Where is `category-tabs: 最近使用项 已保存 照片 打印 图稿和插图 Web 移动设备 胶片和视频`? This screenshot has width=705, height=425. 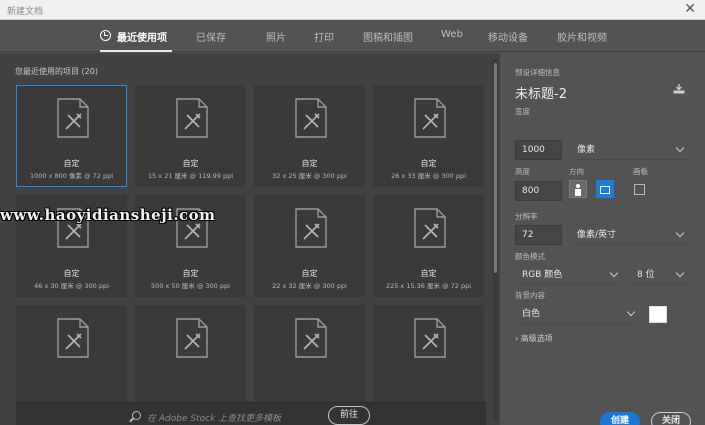
category-tabs: 最近使用项 已保存 照片 打印 图稿和插图 Web 移动设备 胶片和视频 is located at coordinates (352, 36).